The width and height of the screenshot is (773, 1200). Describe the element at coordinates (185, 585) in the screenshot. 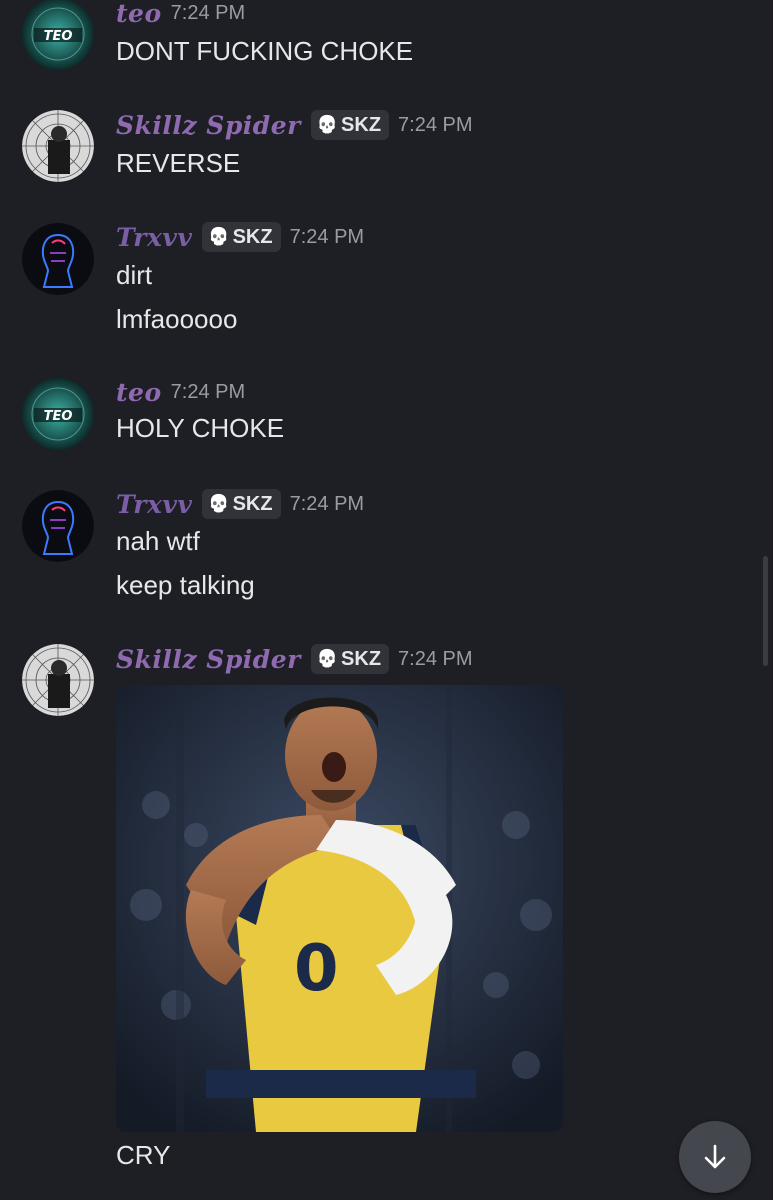

I see `message-text: keep talking` at that location.